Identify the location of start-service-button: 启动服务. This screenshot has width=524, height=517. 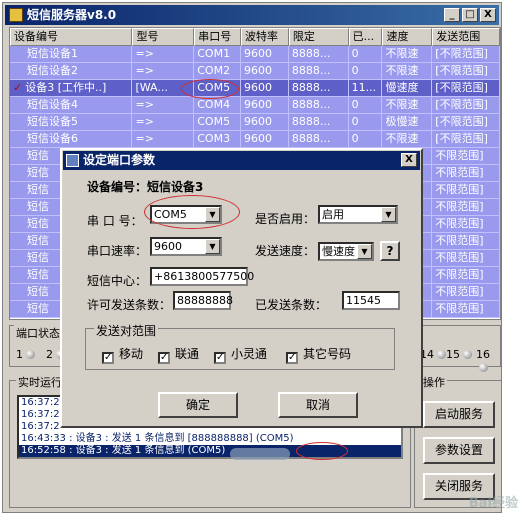
(459, 414).